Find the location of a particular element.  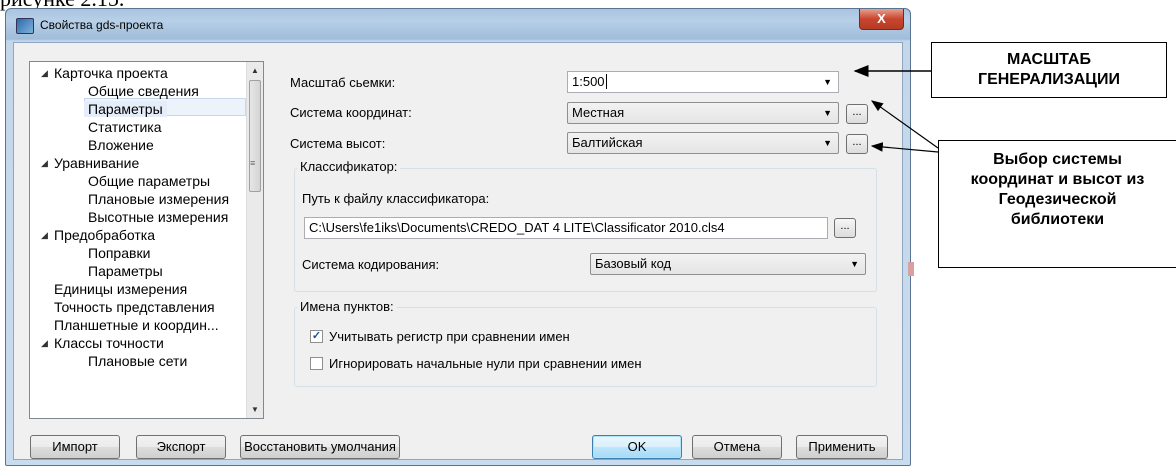

tree-item: Статистика is located at coordinates (125, 127).